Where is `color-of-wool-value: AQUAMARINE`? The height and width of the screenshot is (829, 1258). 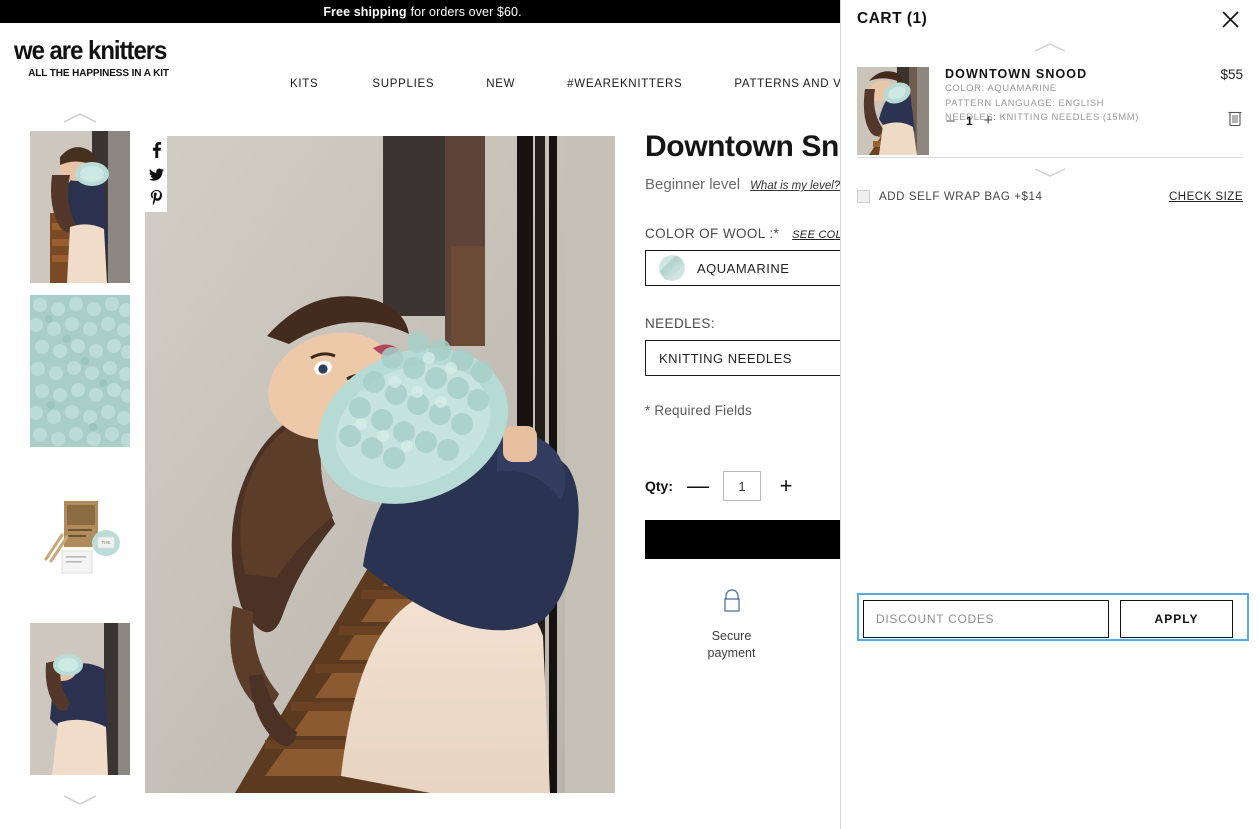 color-of-wool-value: AQUAMARINE is located at coordinates (743, 268).